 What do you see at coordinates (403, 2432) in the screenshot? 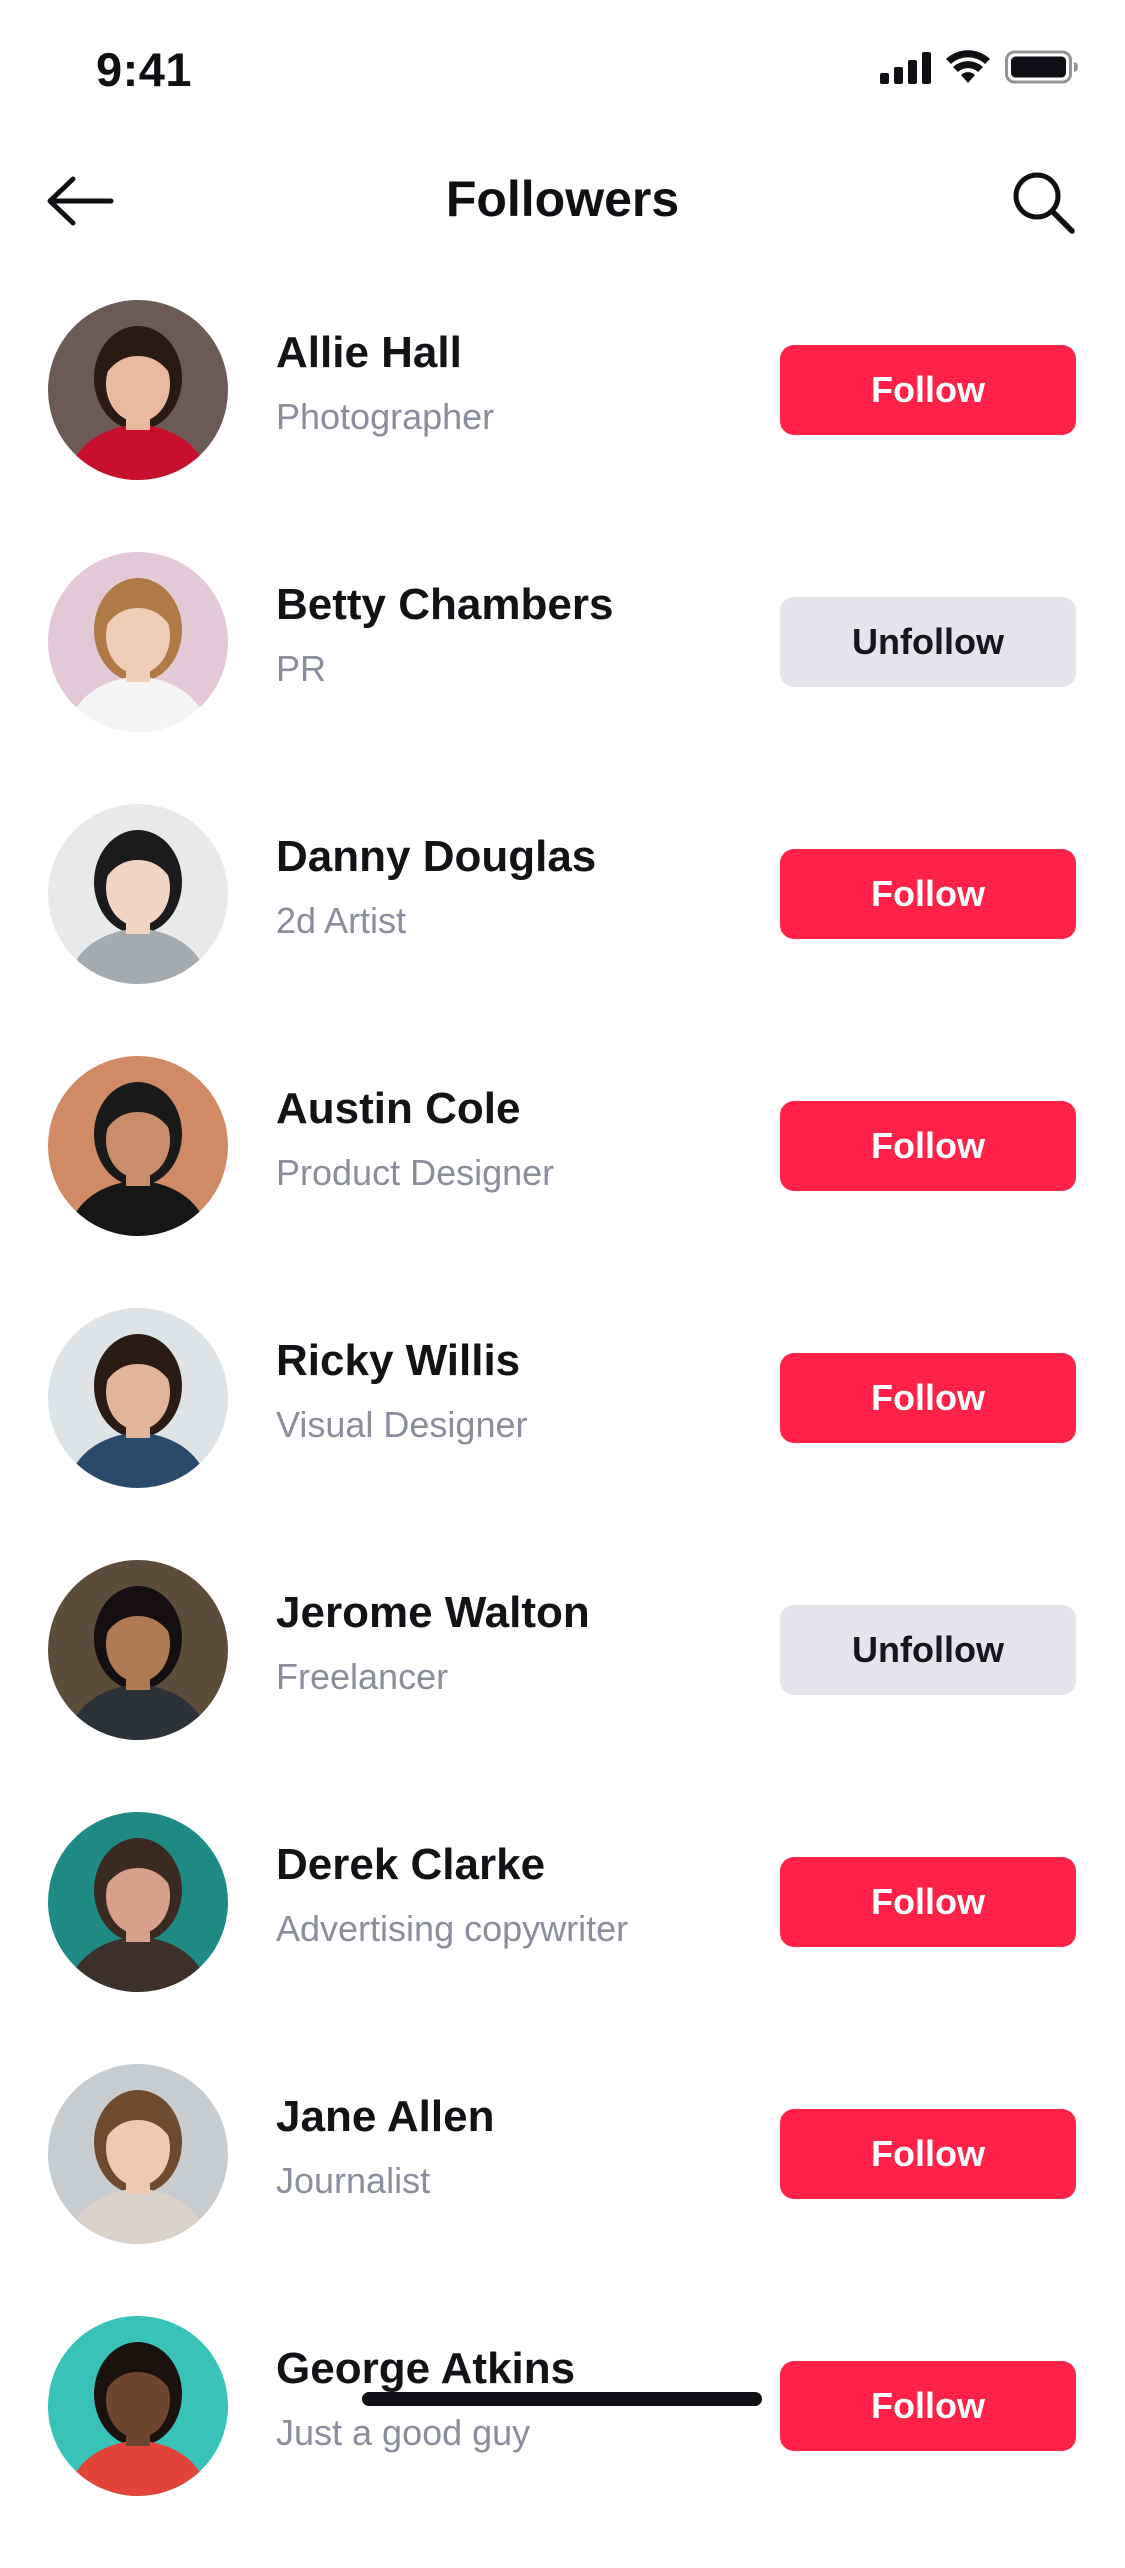
I see `follower-role: Just a good guy` at bounding box center [403, 2432].